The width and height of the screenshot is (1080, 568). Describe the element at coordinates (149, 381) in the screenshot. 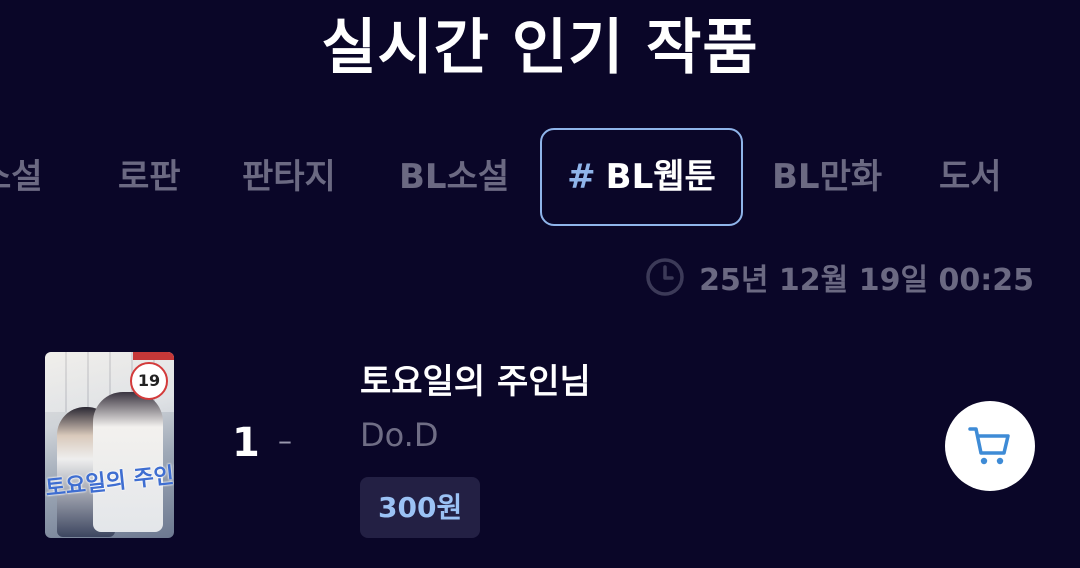

I see `age-rating-badge: 19` at that location.